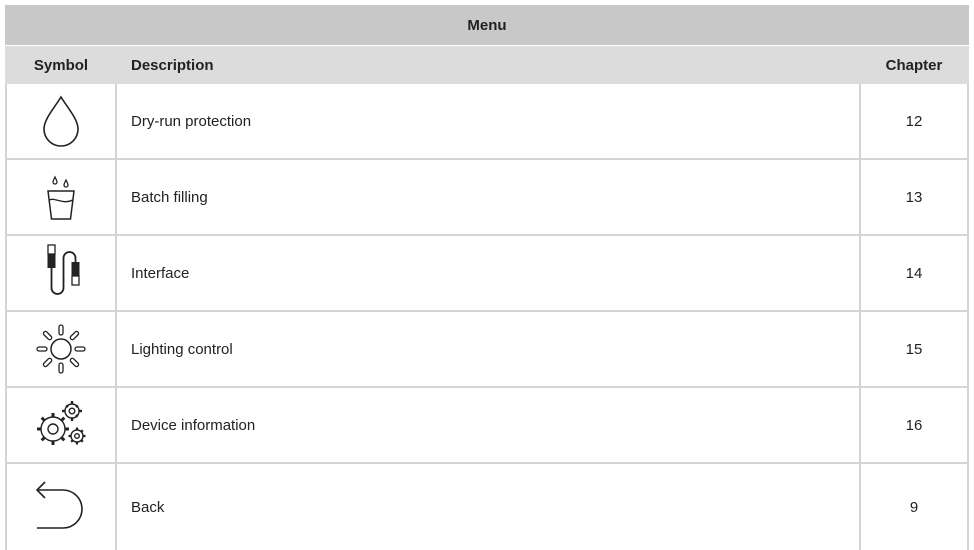 The image size is (974, 550). What do you see at coordinates (914, 273) in the screenshot?
I see `row-chapter: 14` at bounding box center [914, 273].